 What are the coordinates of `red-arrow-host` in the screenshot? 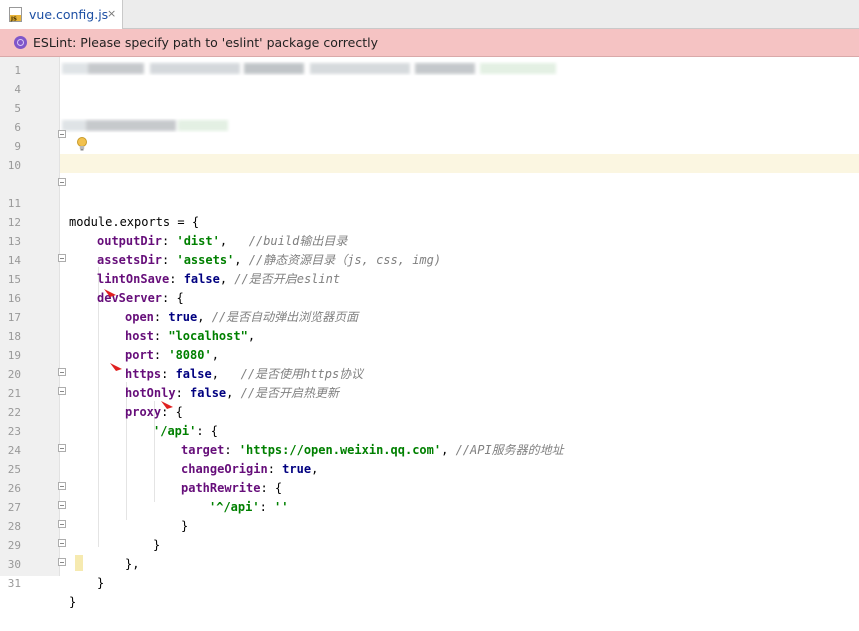 It's located at (110, 293).